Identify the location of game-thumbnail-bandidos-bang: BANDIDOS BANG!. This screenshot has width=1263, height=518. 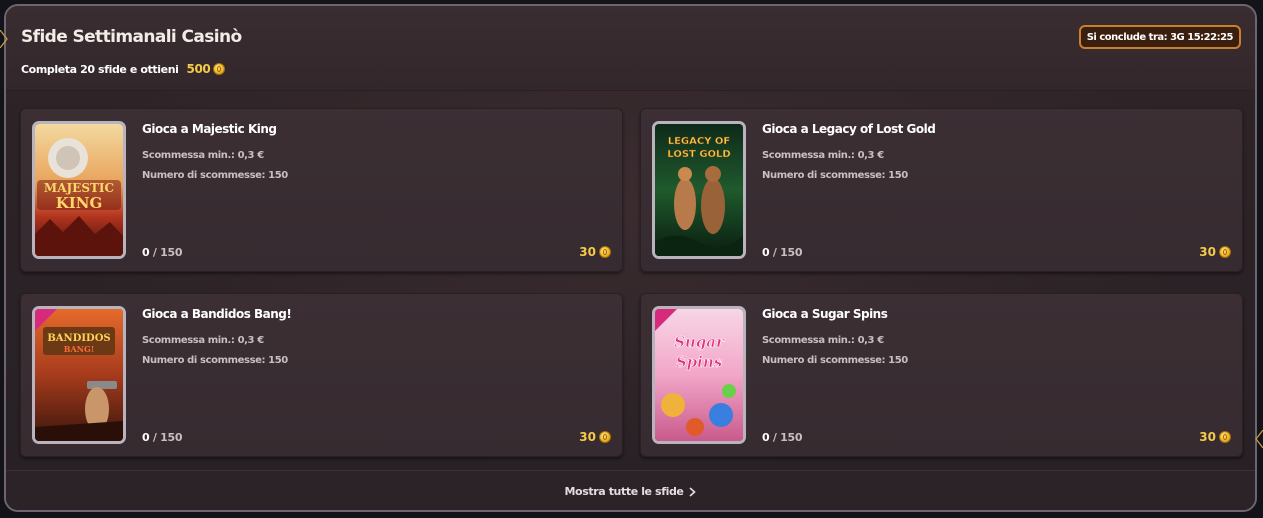
(79, 375).